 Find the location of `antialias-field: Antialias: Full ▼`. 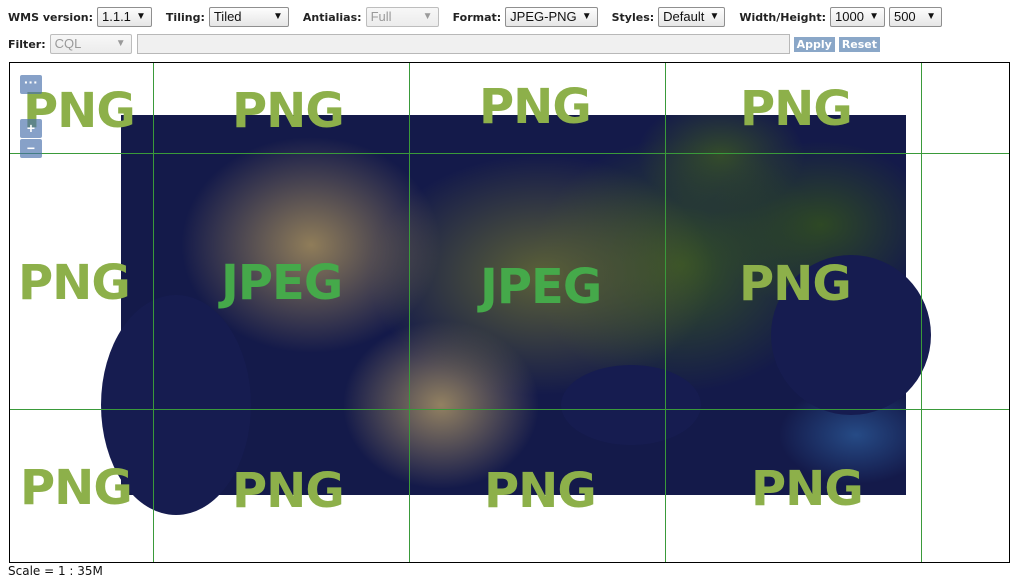

antialias-field: Antialias: Full ▼ is located at coordinates (371, 17).